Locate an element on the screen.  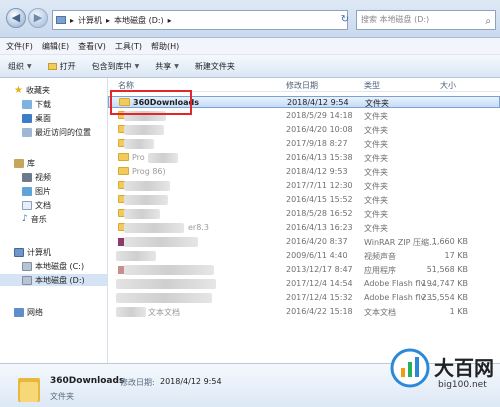
menu-view: 查看(V) is located at coordinates (92, 46).